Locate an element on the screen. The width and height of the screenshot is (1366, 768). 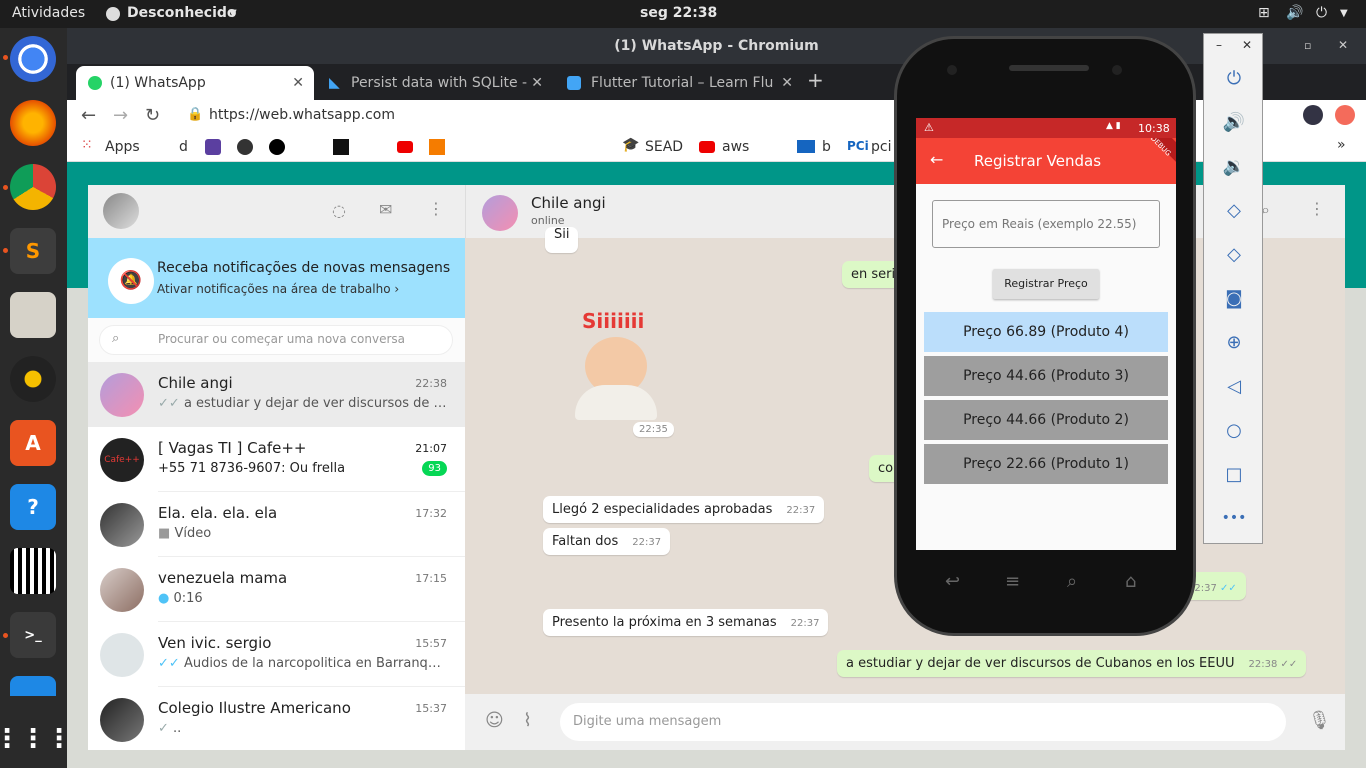
attach-icon: ⌇ is located at coordinates (527, 720).